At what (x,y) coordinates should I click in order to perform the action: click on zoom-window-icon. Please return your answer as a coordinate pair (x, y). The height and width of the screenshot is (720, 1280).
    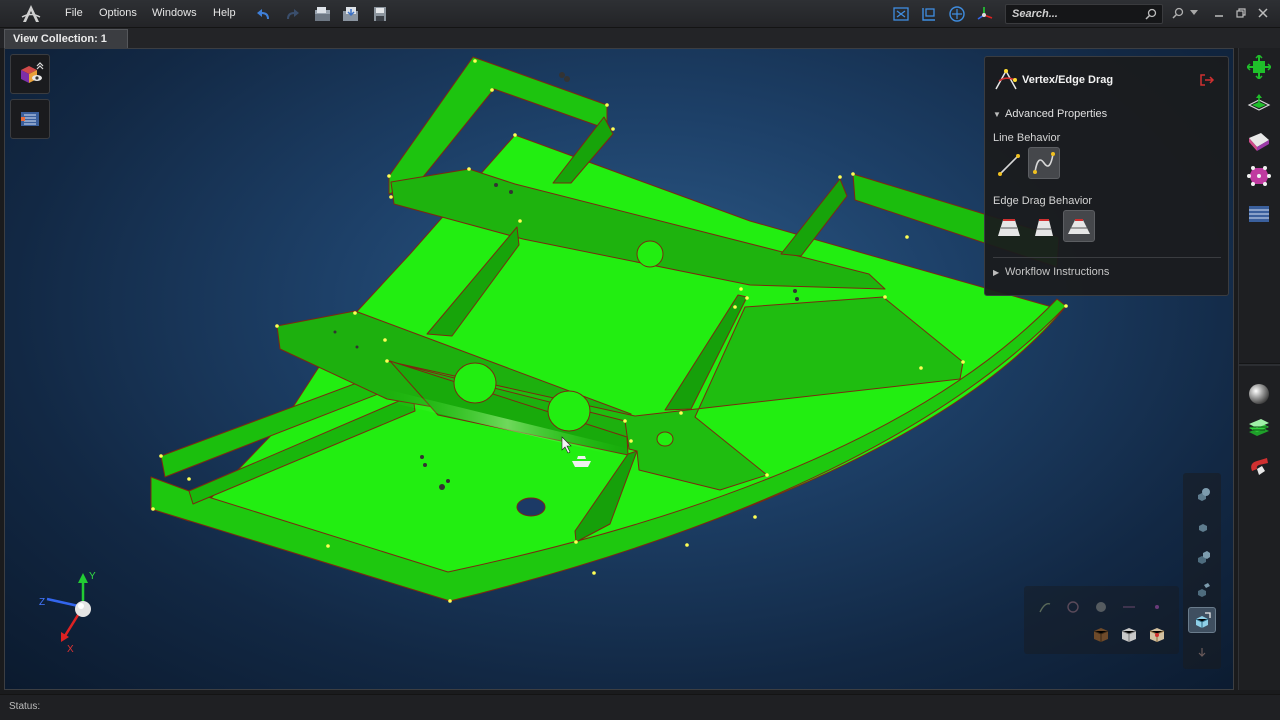
    Looking at the image, I should click on (928, 14).